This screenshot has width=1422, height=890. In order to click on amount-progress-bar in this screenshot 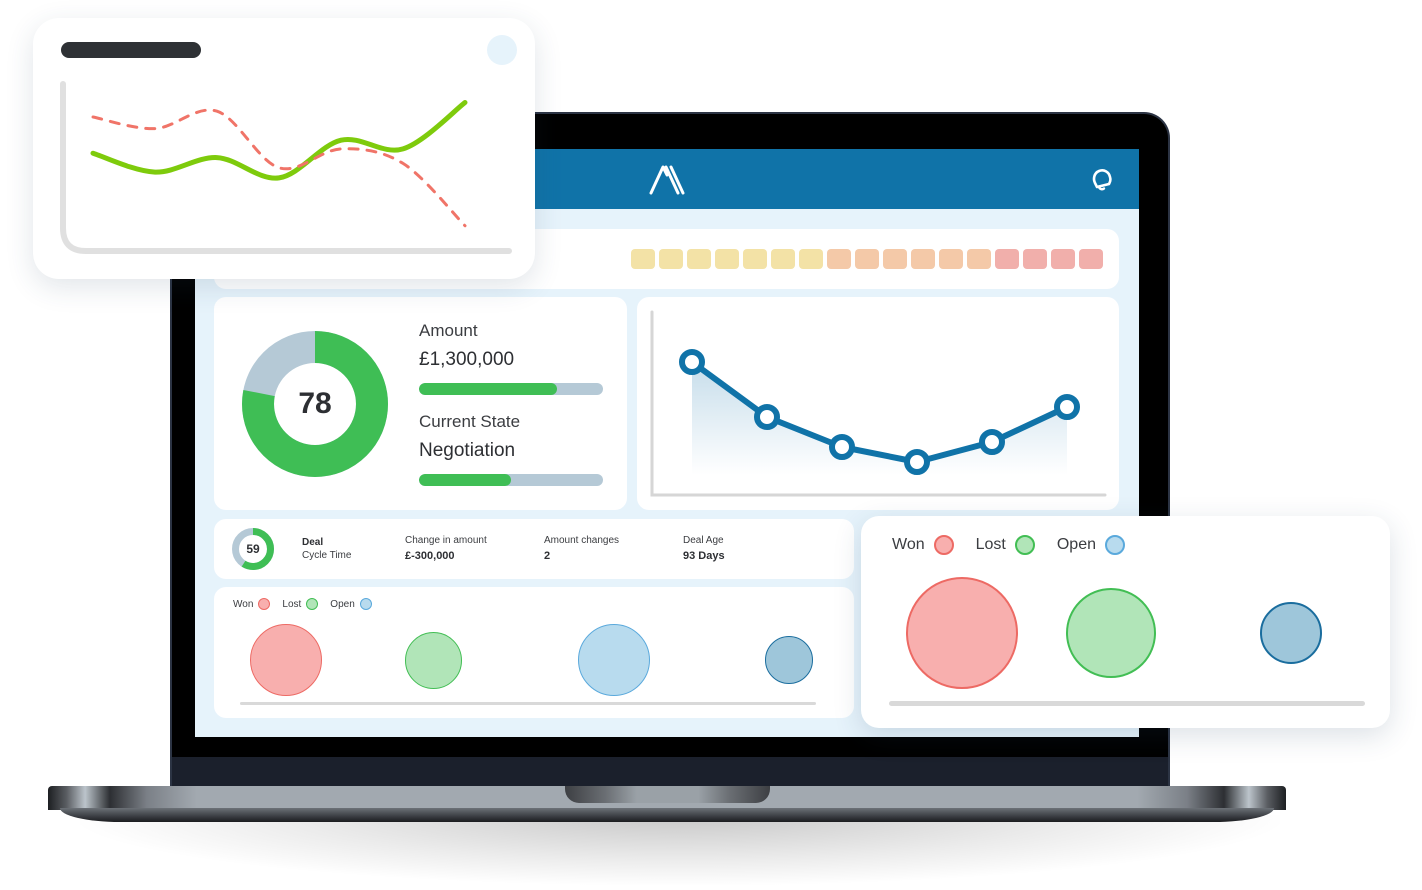, I will do `click(511, 389)`.